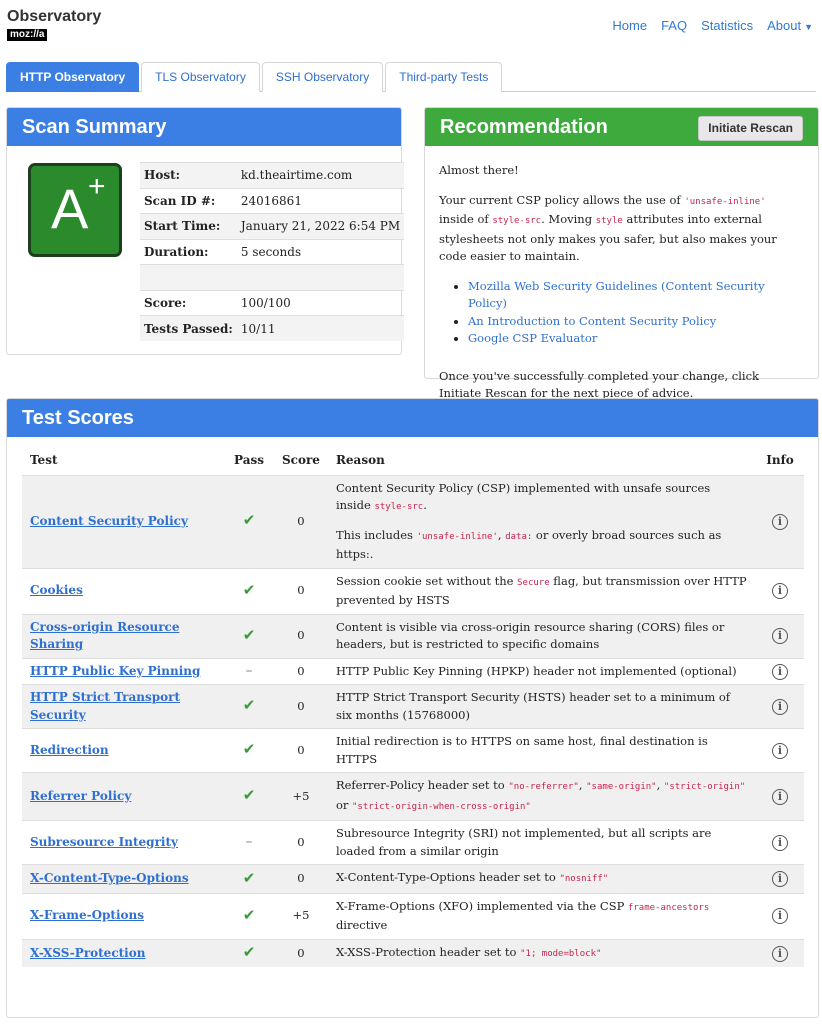  What do you see at coordinates (109, 878) in the screenshot?
I see `test-name-link: X-Content-Type-Options` at bounding box center [109, 878].